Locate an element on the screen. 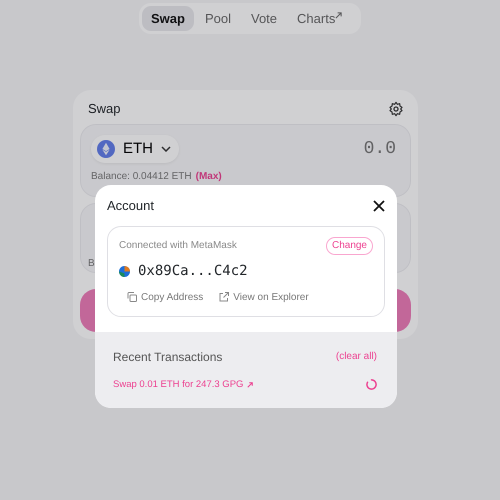  nav-tab: Charts is located at coordinates (320, 18).